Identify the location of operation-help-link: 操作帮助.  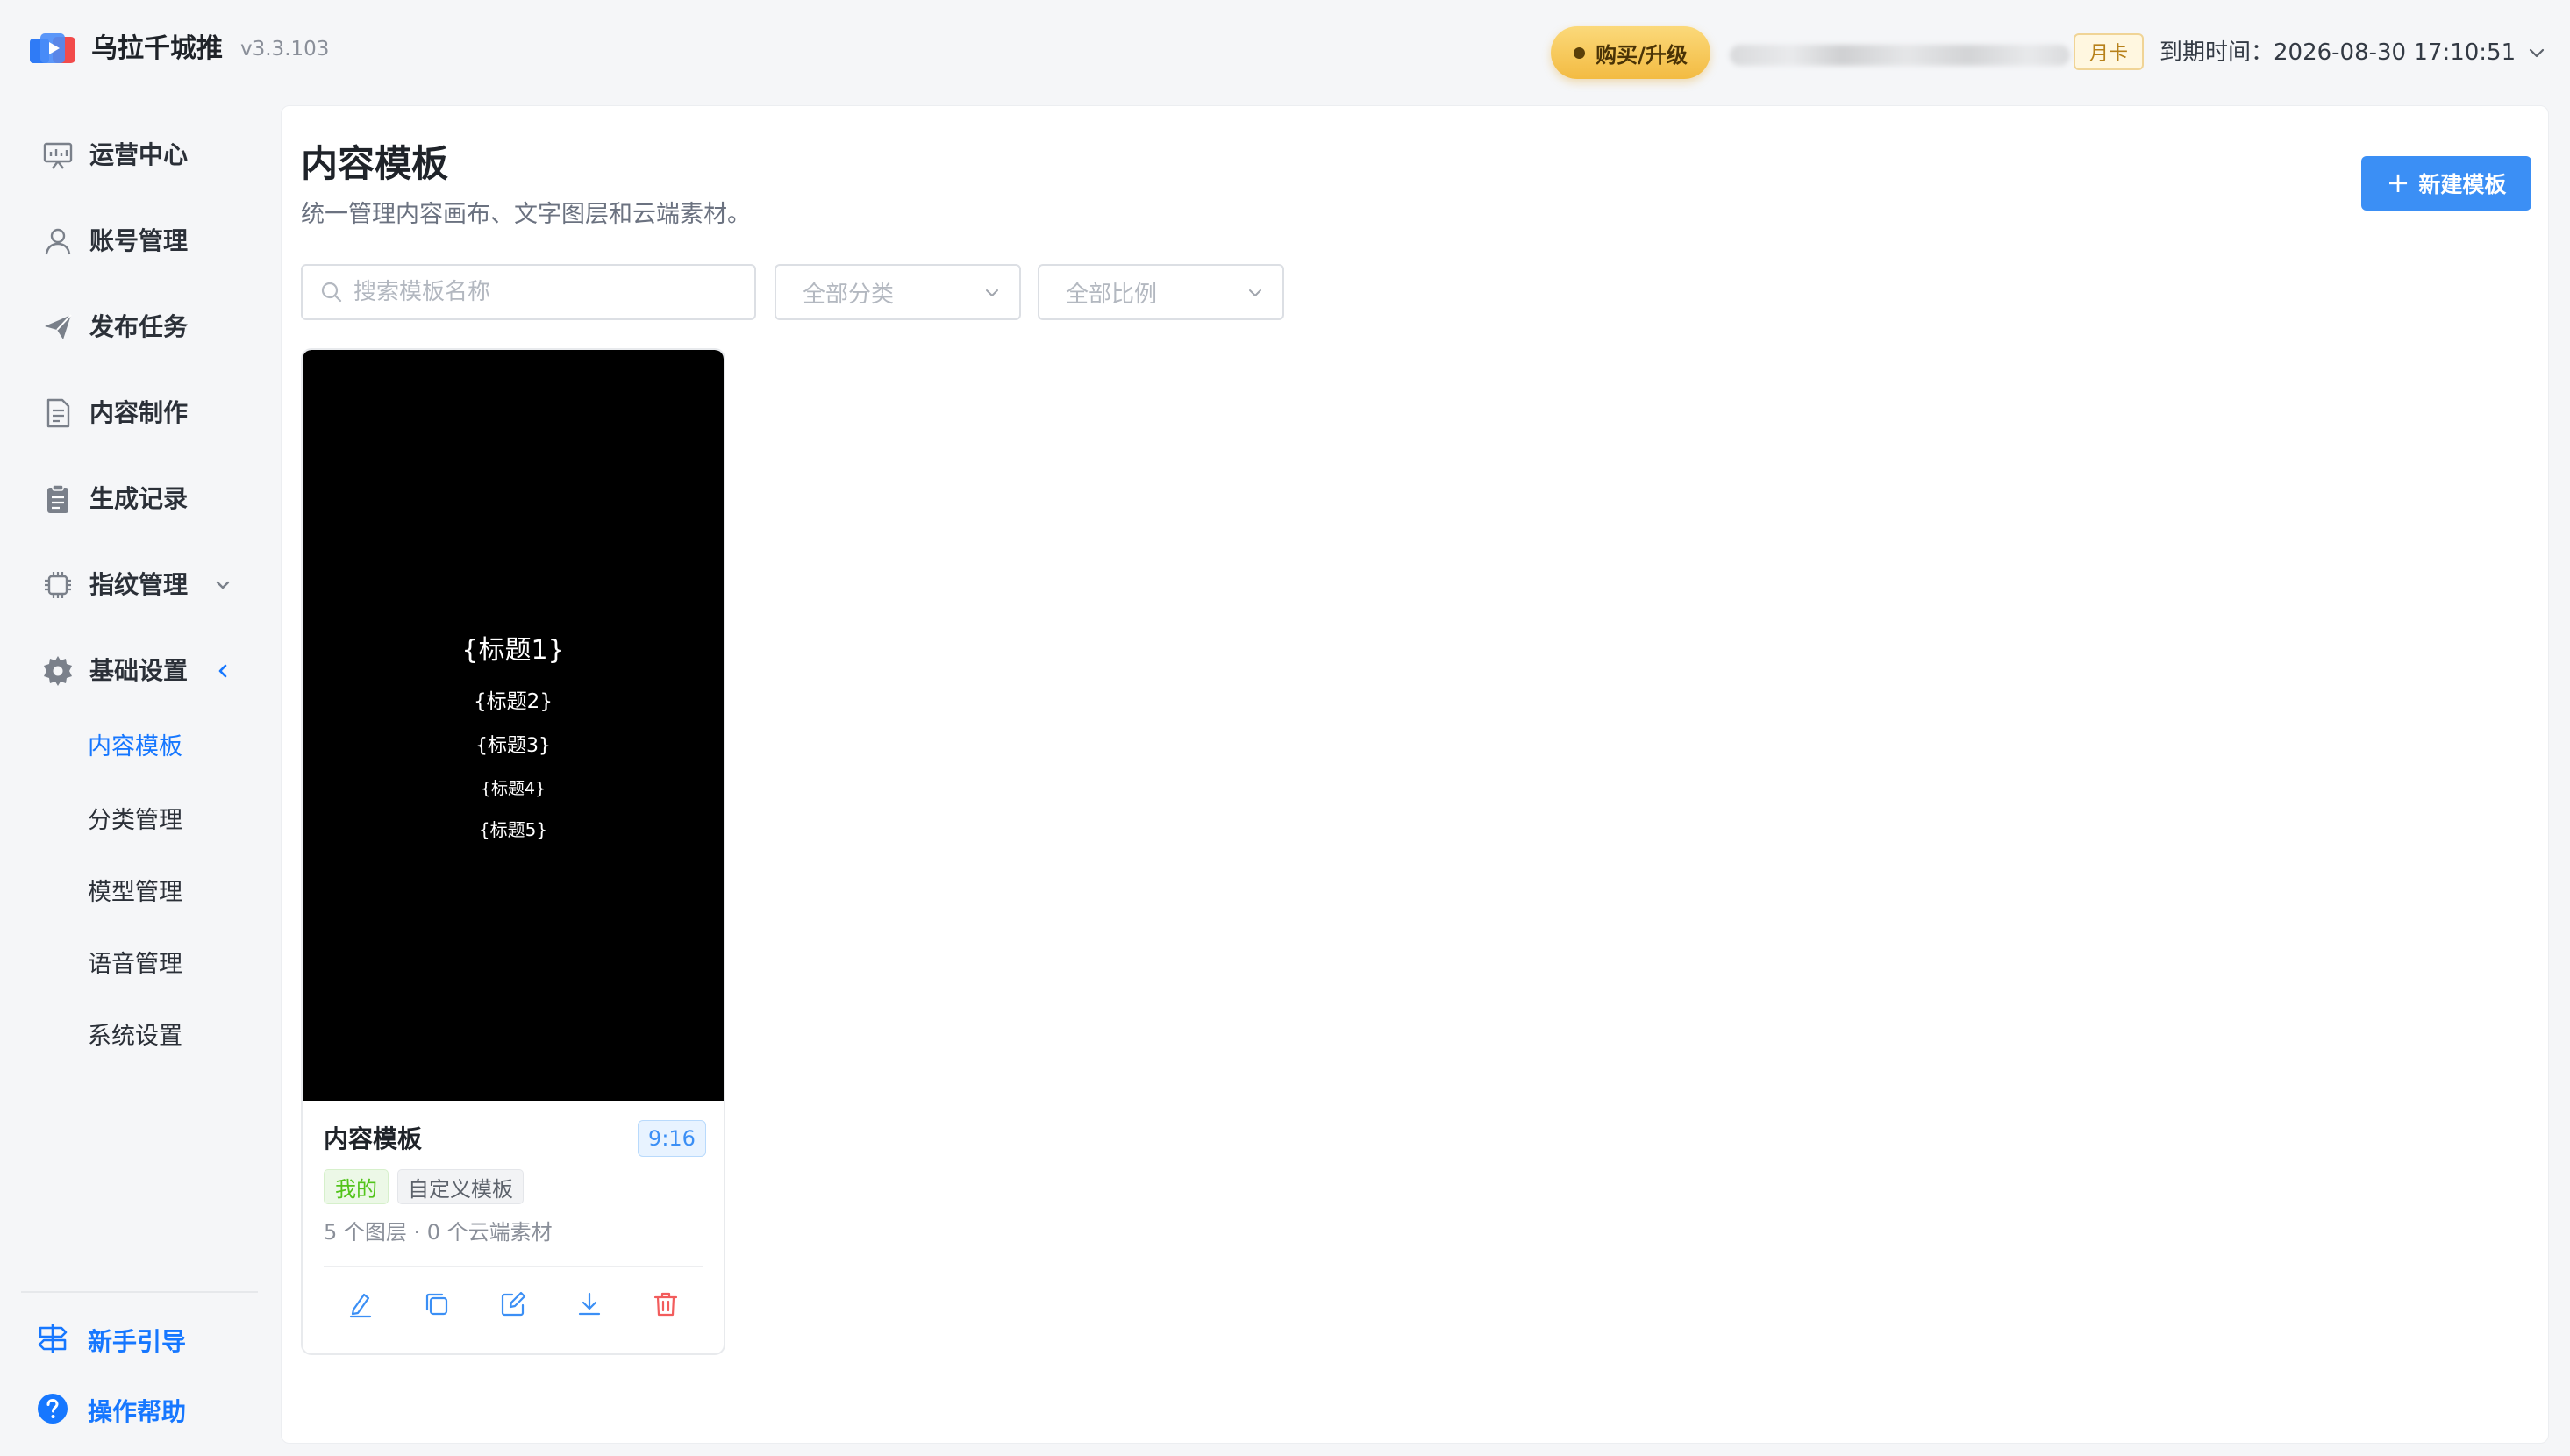
(110, 1410).